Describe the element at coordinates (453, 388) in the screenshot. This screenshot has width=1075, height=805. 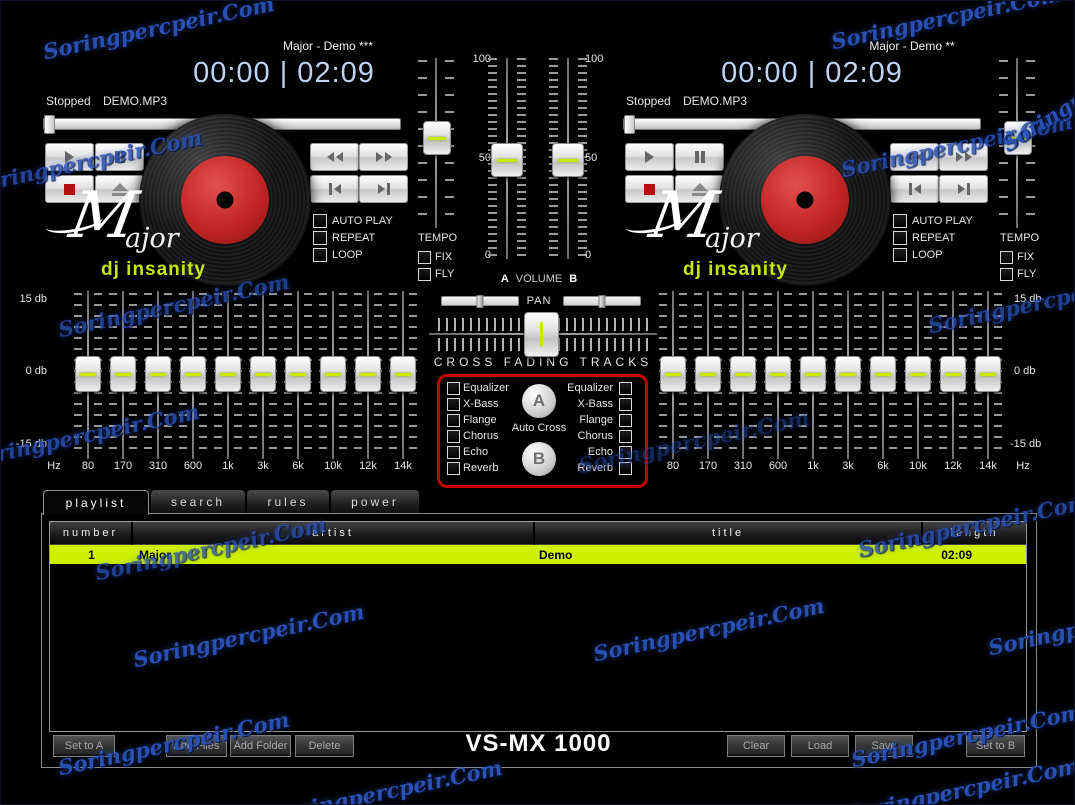
I see `fx-a-equalizer-checkbox` at that location.